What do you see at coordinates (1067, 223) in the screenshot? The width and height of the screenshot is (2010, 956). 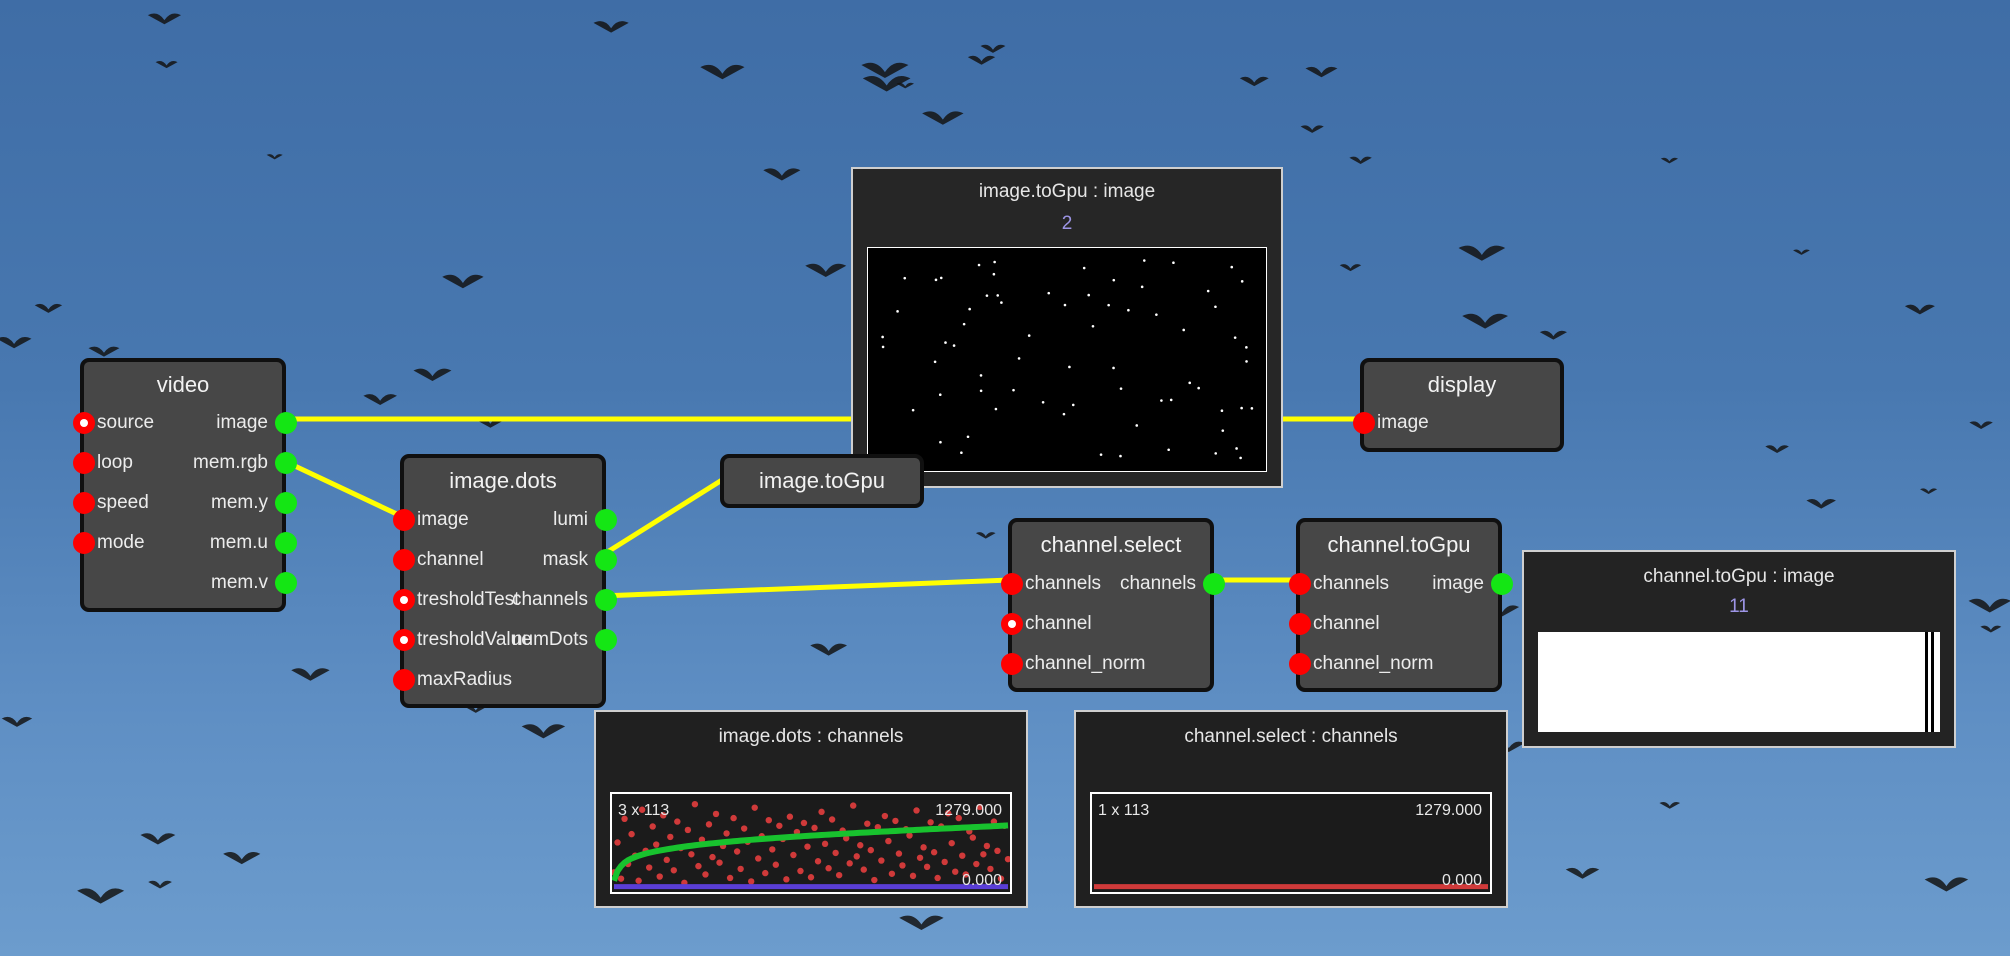 I see `preview-count: 2` at bounding box center [1067, 223].